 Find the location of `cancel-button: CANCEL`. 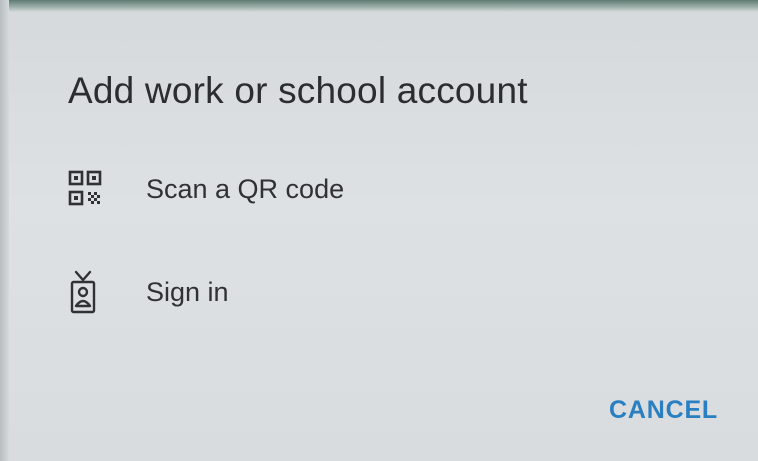

cancel-button: CANCEL is located at coordinates (663, 410).